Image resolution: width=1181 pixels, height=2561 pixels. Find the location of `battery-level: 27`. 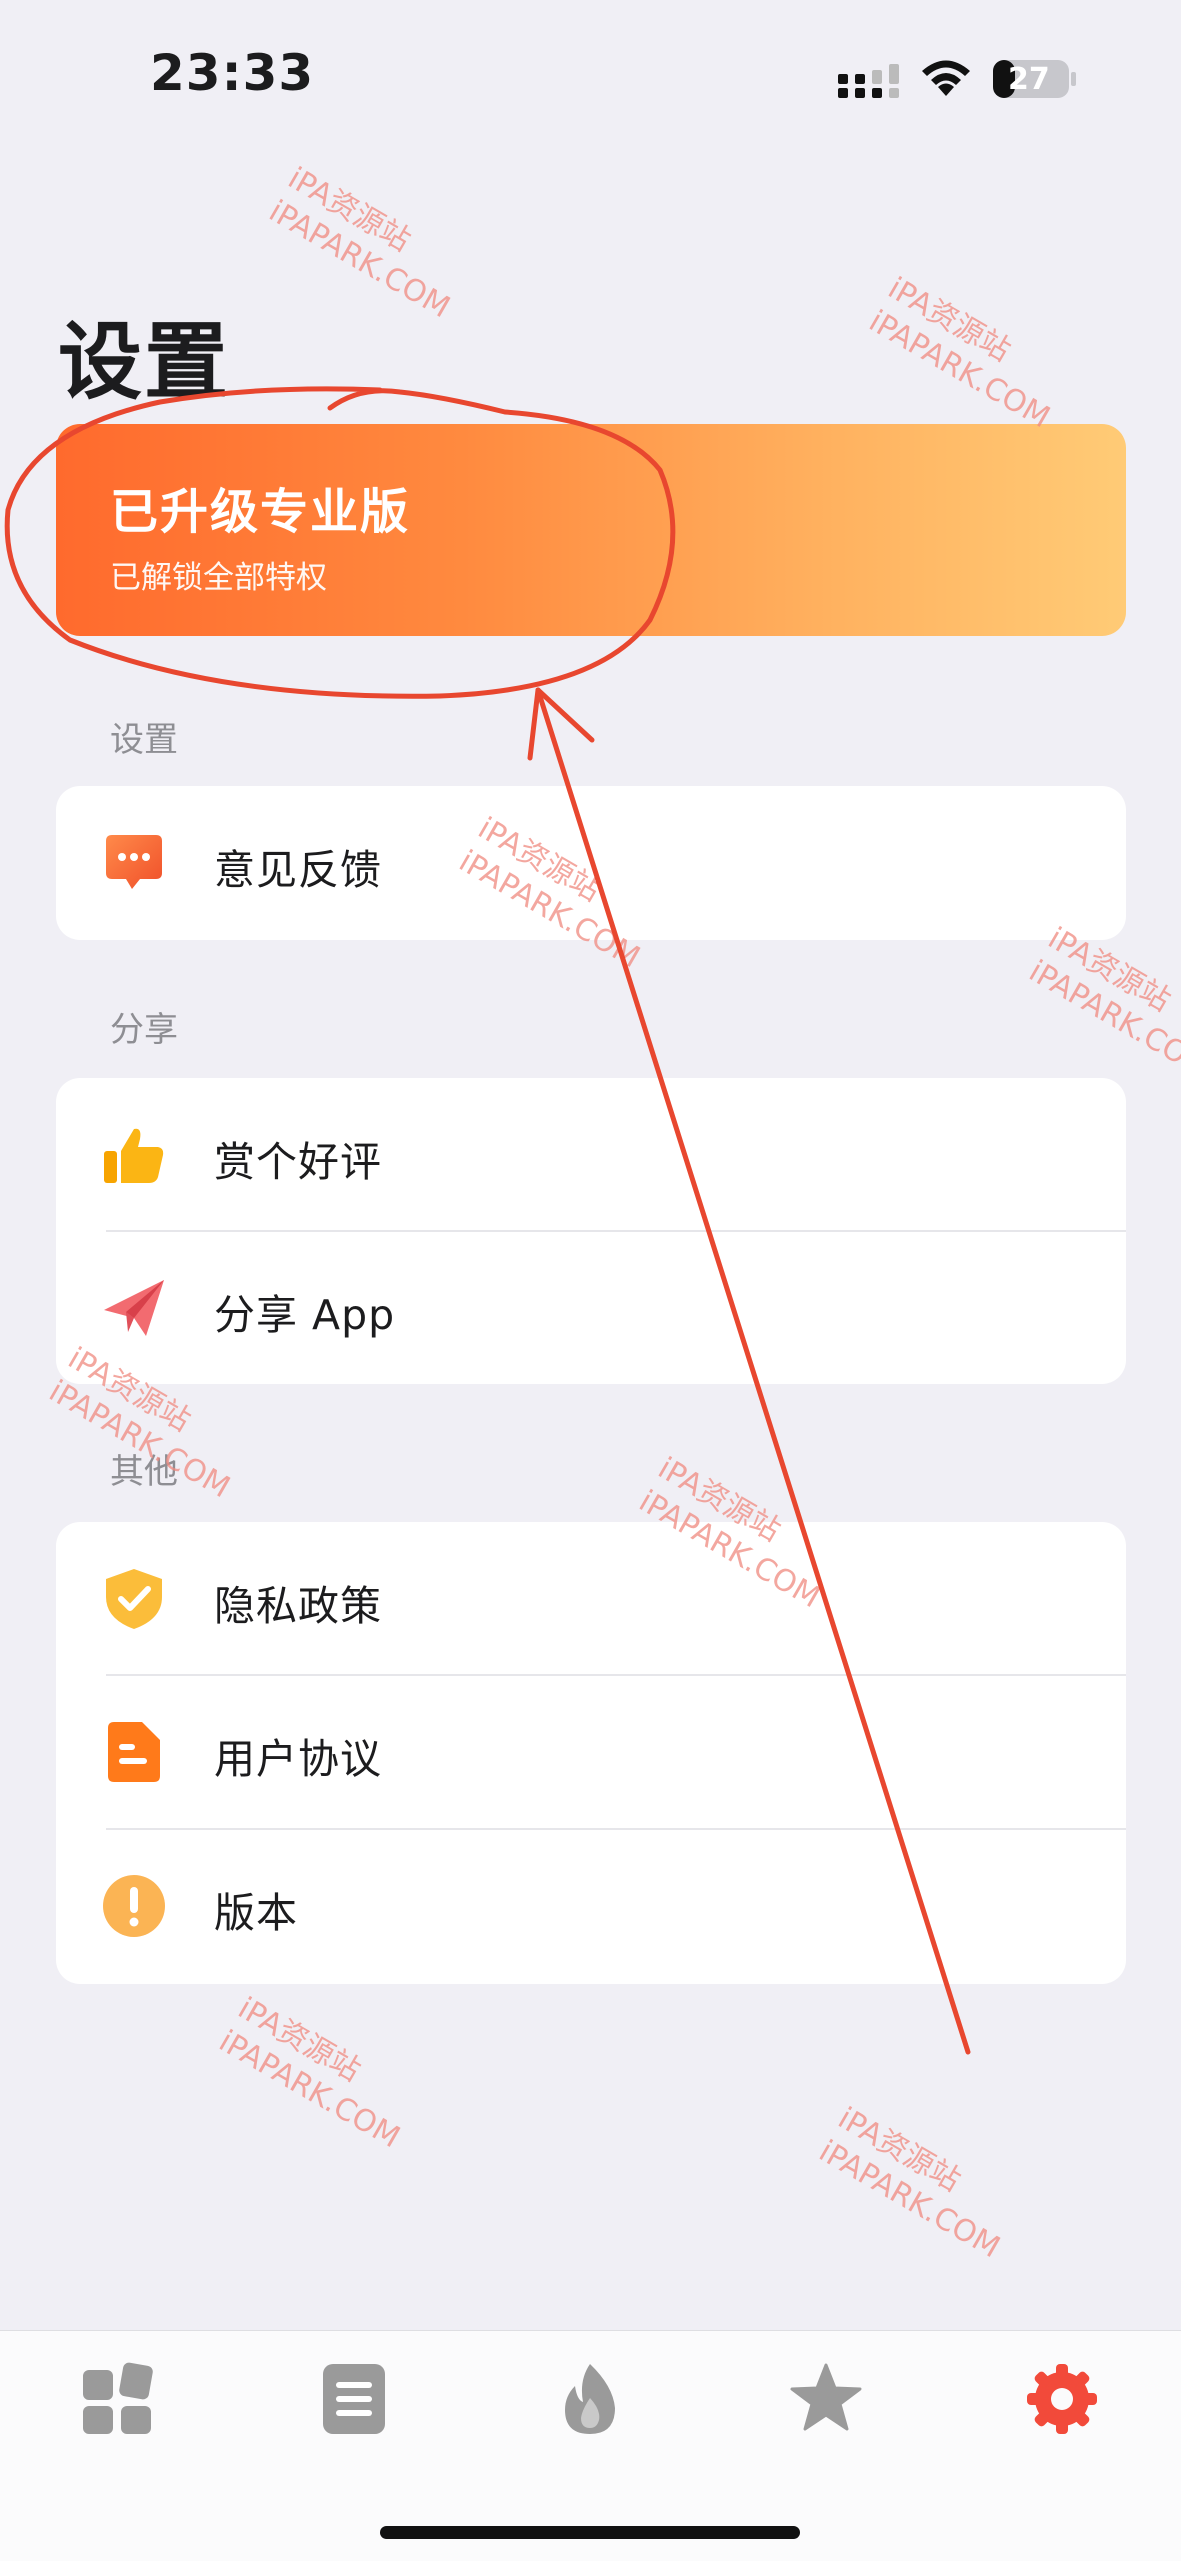

battery-level: 27 is located at coordinates (1029, 79).